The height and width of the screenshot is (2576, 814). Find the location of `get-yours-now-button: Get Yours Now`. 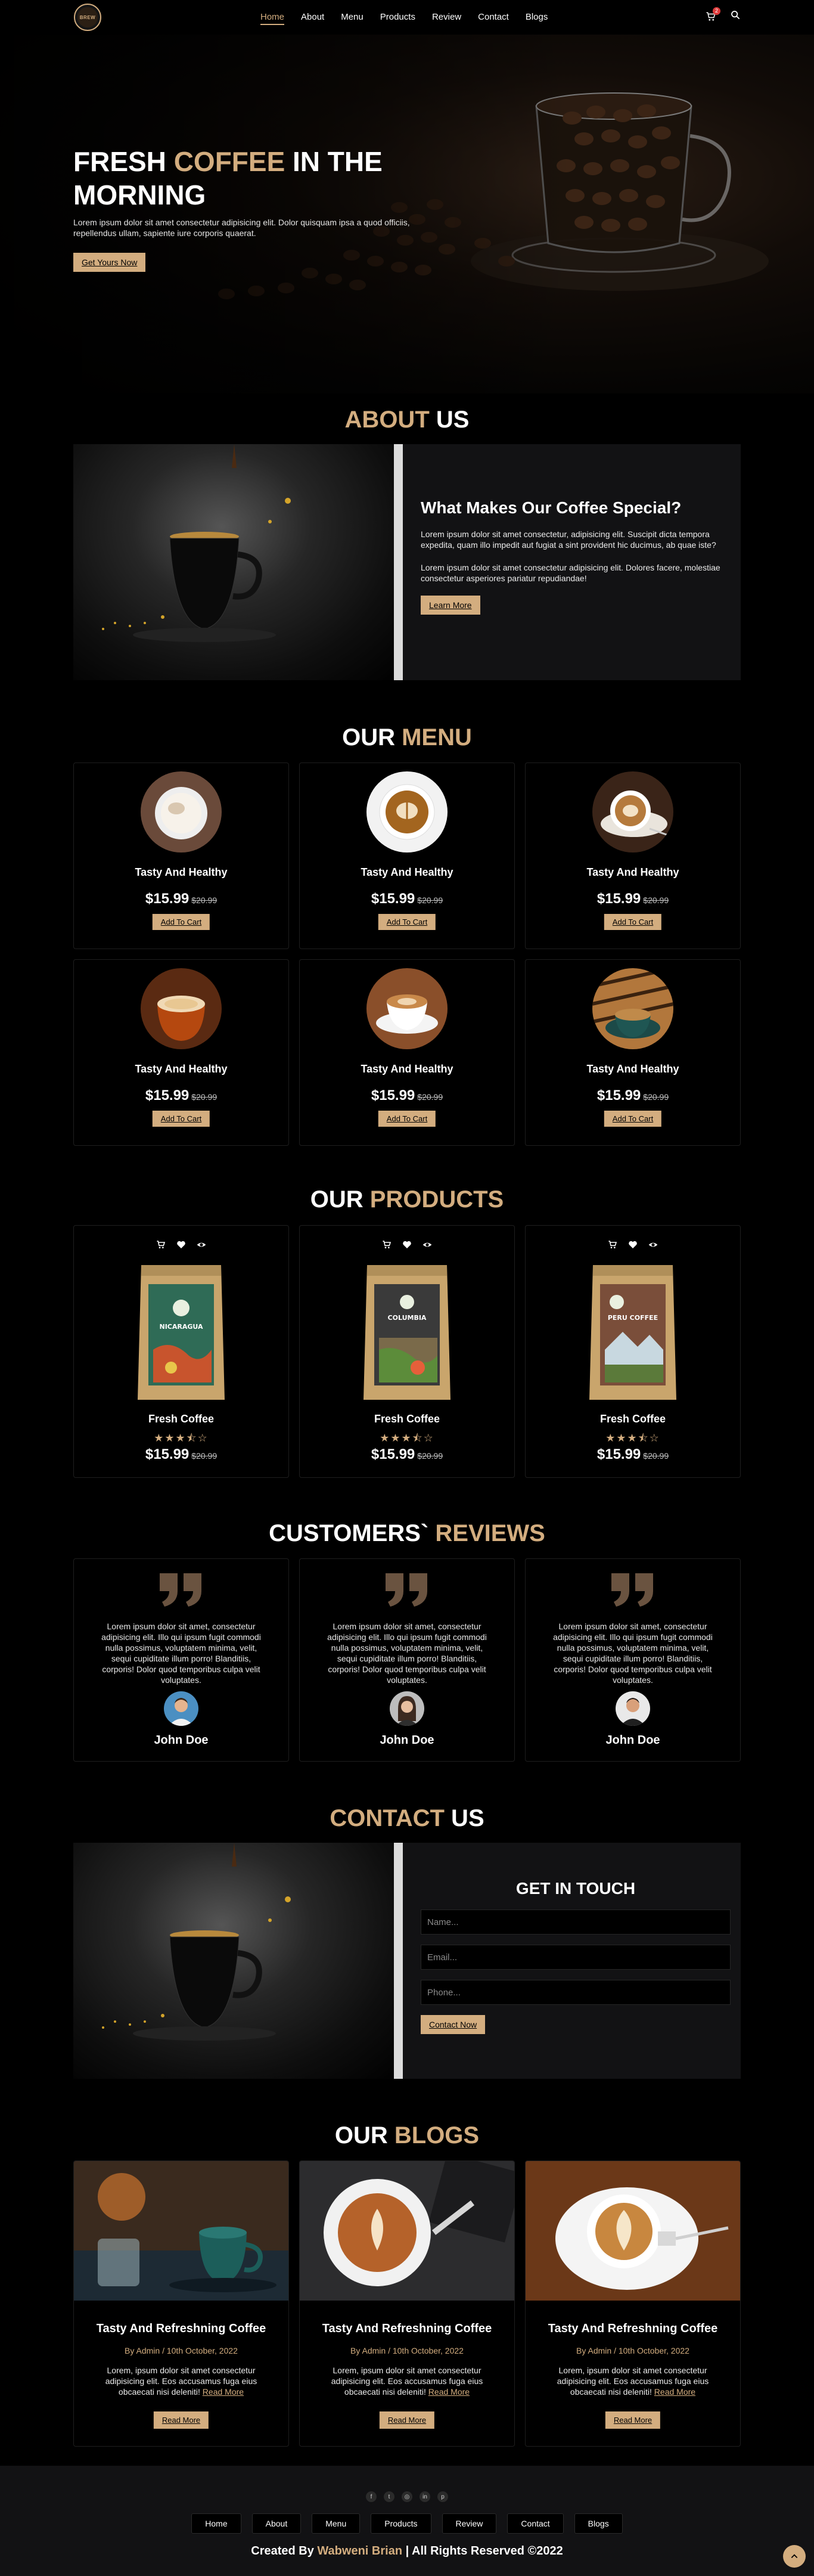

get-yours-now-button: Get Yours Now is located at coordinates (110, 262).